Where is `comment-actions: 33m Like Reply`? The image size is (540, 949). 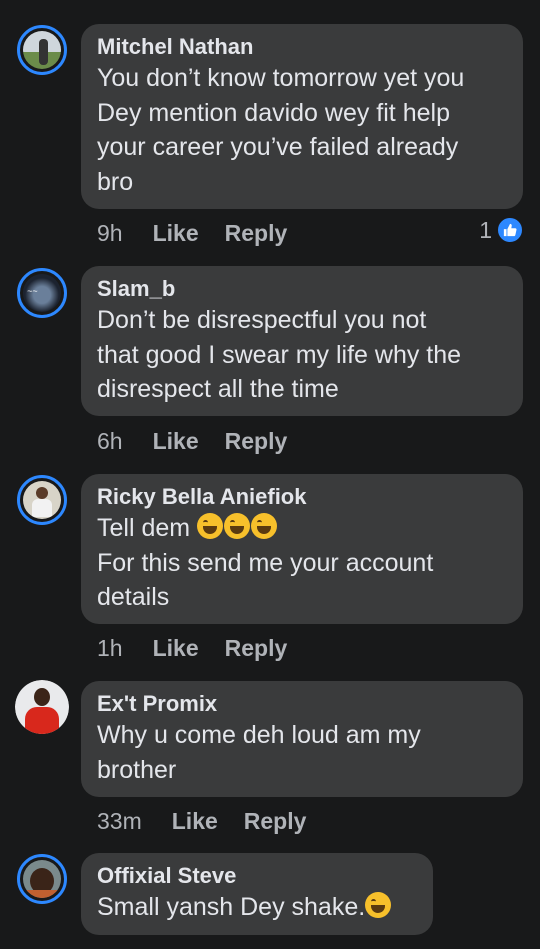
comment-actions: 33m Like Reply is located at coordinates (214, 821).